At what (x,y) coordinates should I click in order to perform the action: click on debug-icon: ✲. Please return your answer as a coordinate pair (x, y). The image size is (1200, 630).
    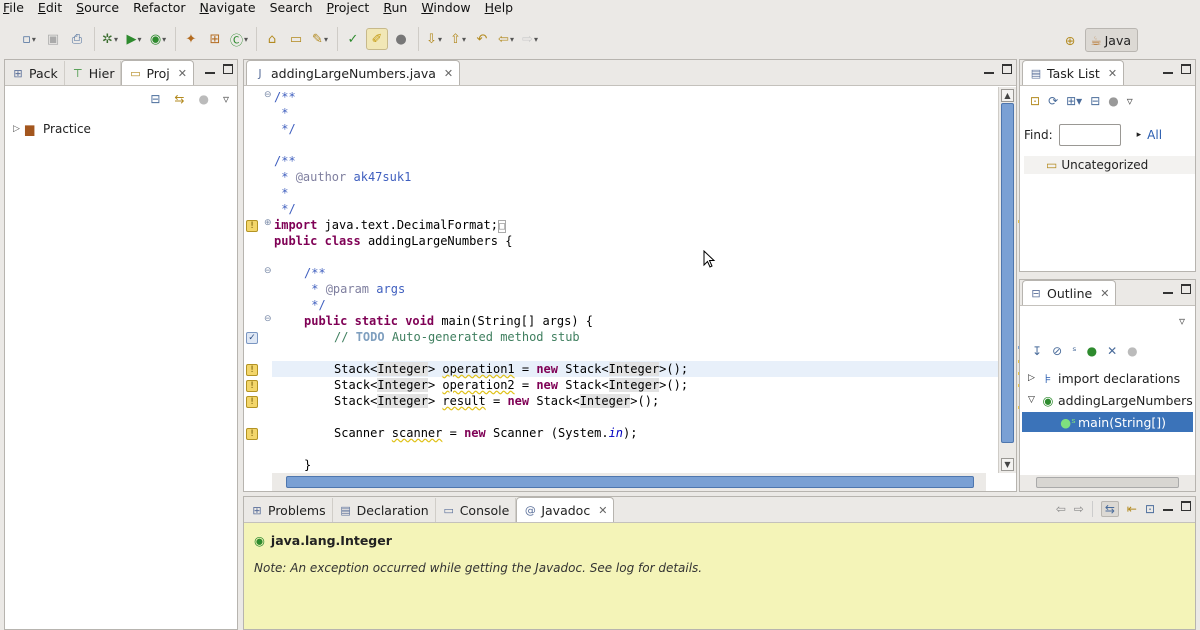
    Looking at the image, I should click on (110, 39).